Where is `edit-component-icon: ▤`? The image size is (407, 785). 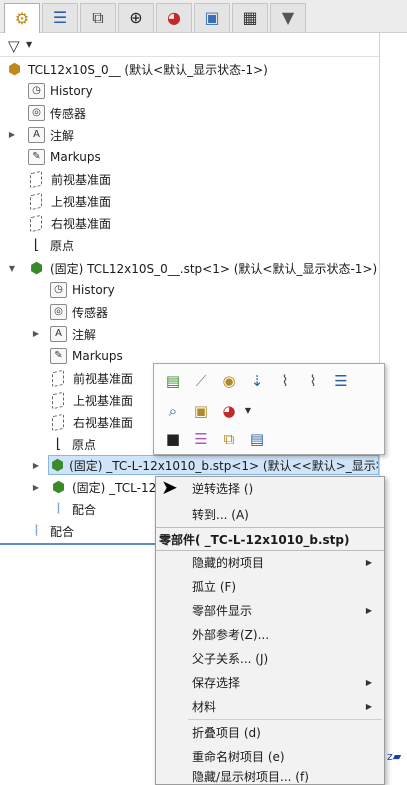 edit-component-icon: ▤ is located at coordinates (173, 381).